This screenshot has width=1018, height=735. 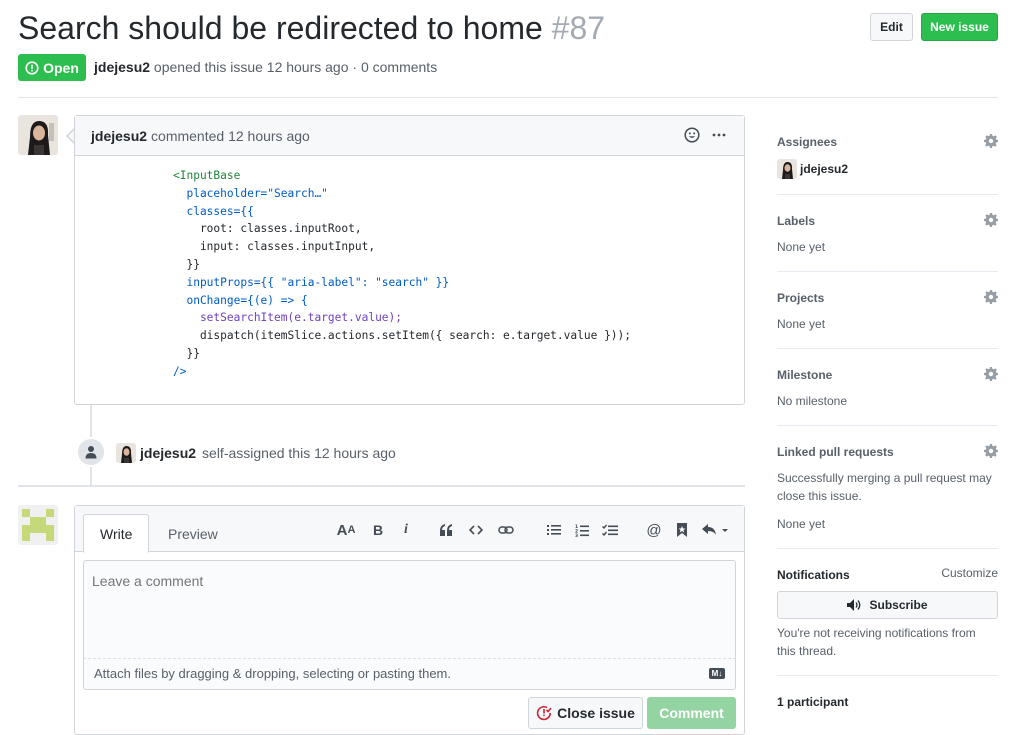 What do you see at coordinates (692, 135) in the screenshot?
I see `add-reaction-icon` at bounding box center [692, 135].